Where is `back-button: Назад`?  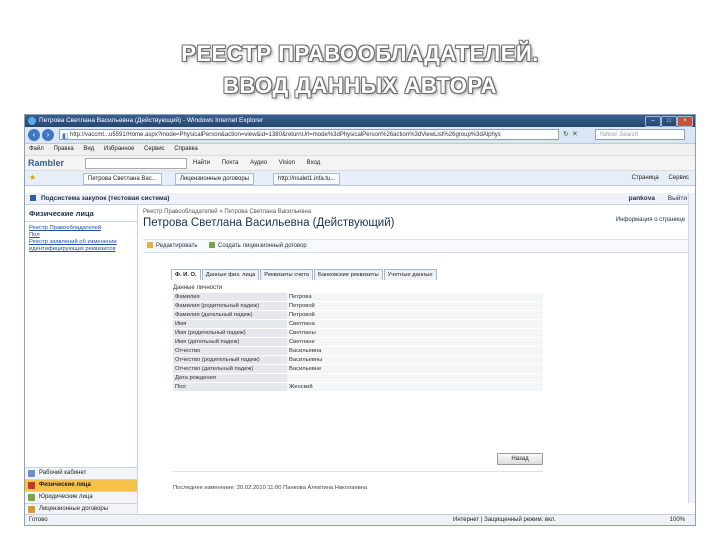 back-button: Назад is located at coordinates (520, 459).